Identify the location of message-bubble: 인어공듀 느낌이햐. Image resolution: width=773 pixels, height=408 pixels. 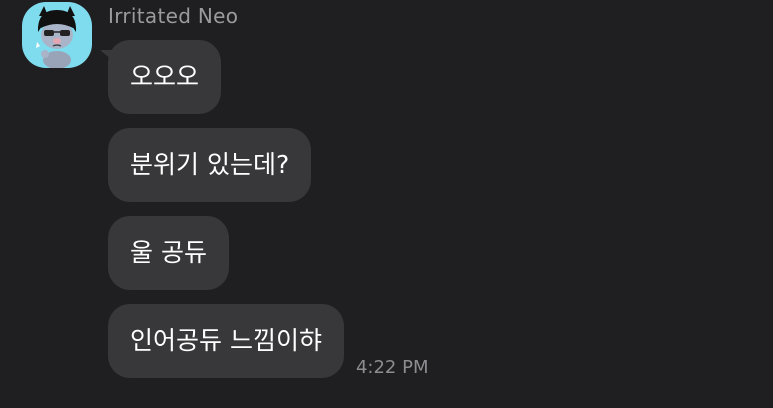
(226, 341).